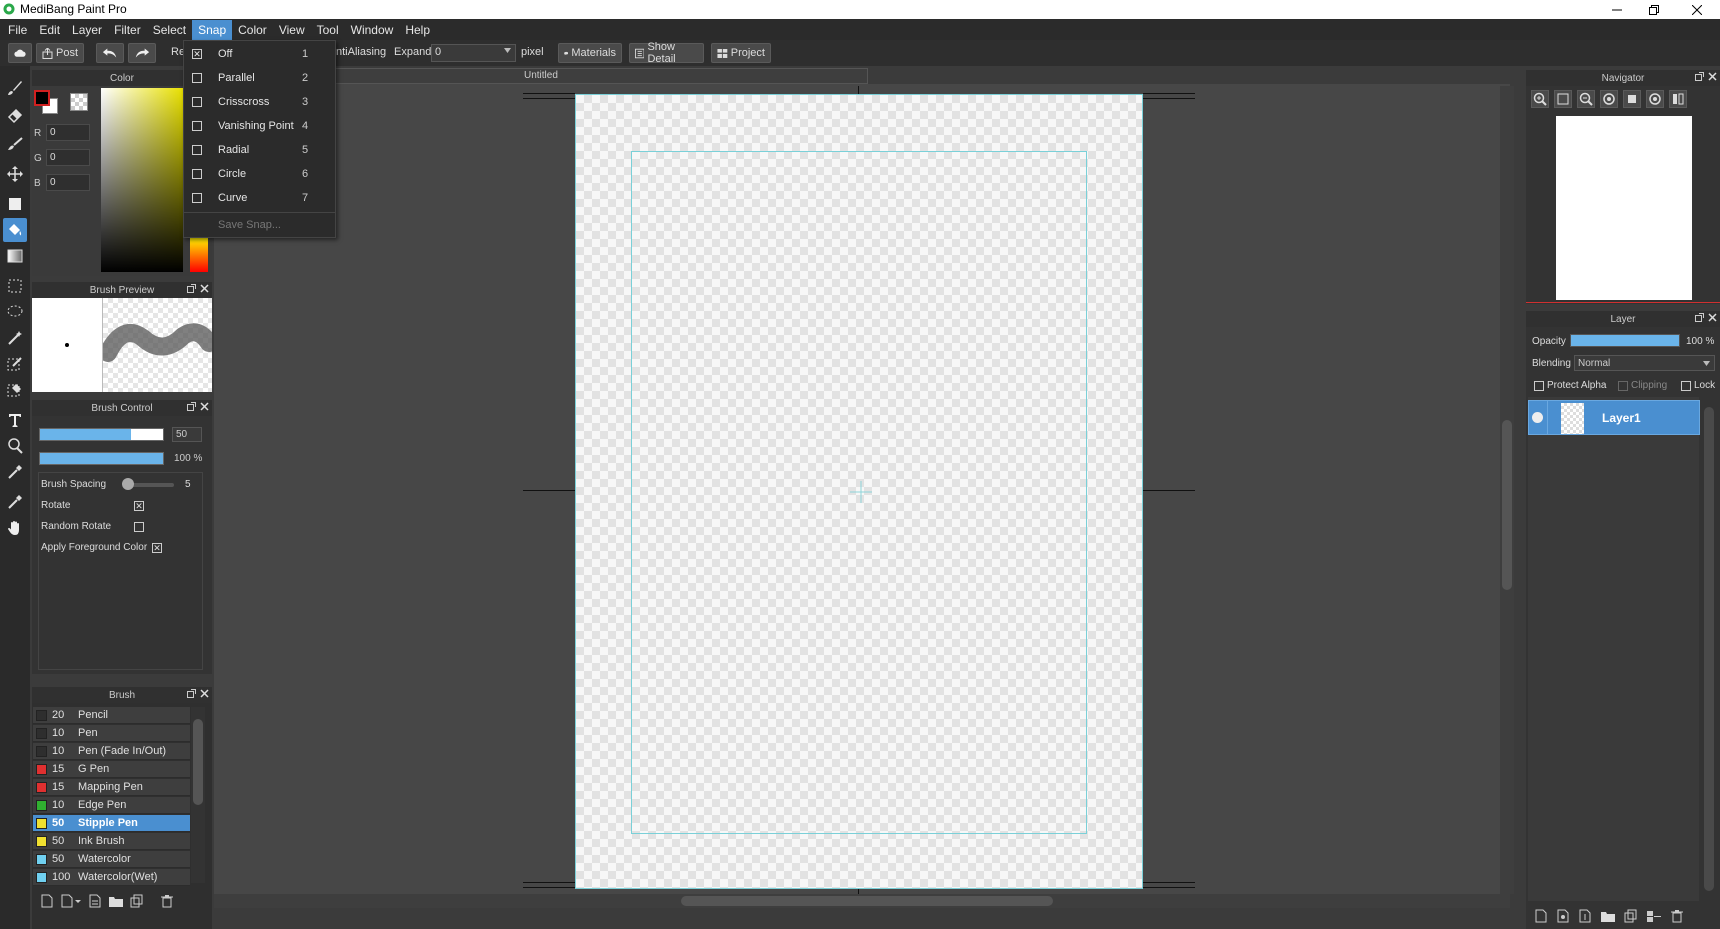 The height and width of the screenshot is (929, 1720). What do you see at coordinates (1644, 363) in the screenshot?
I see `blending-select: Normal` at bounding box center [1644, 363].